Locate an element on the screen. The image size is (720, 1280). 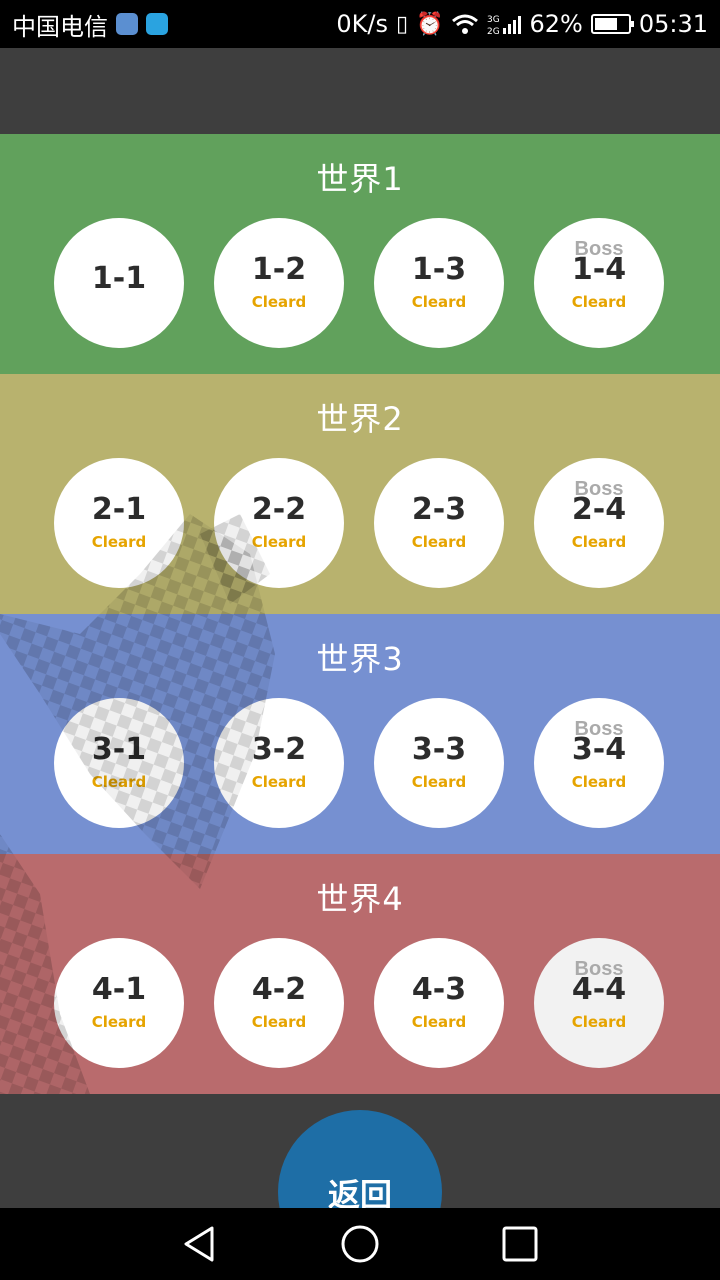
stage-number: 3-2 is located at coordinates (279, 749).